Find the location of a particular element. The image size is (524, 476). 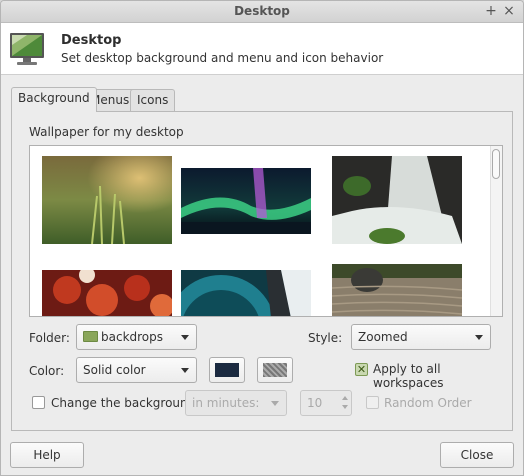

wallpaper-thumb-red-maple-leaves is located at coordinates (107, 293).